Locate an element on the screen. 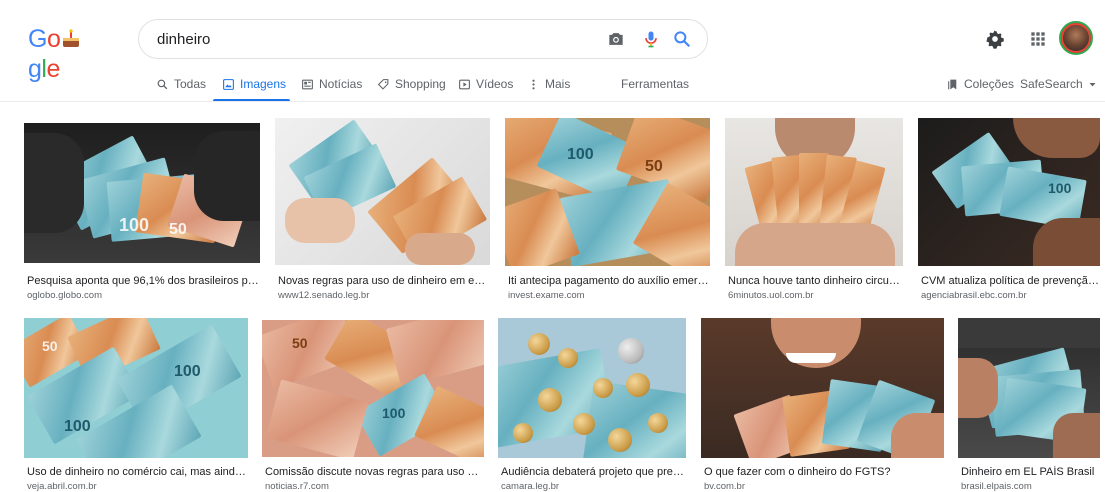 The width and height of the screenshot is (1105, 492). result-source: veja.abril.com.br is located at coordinates (62, 486).